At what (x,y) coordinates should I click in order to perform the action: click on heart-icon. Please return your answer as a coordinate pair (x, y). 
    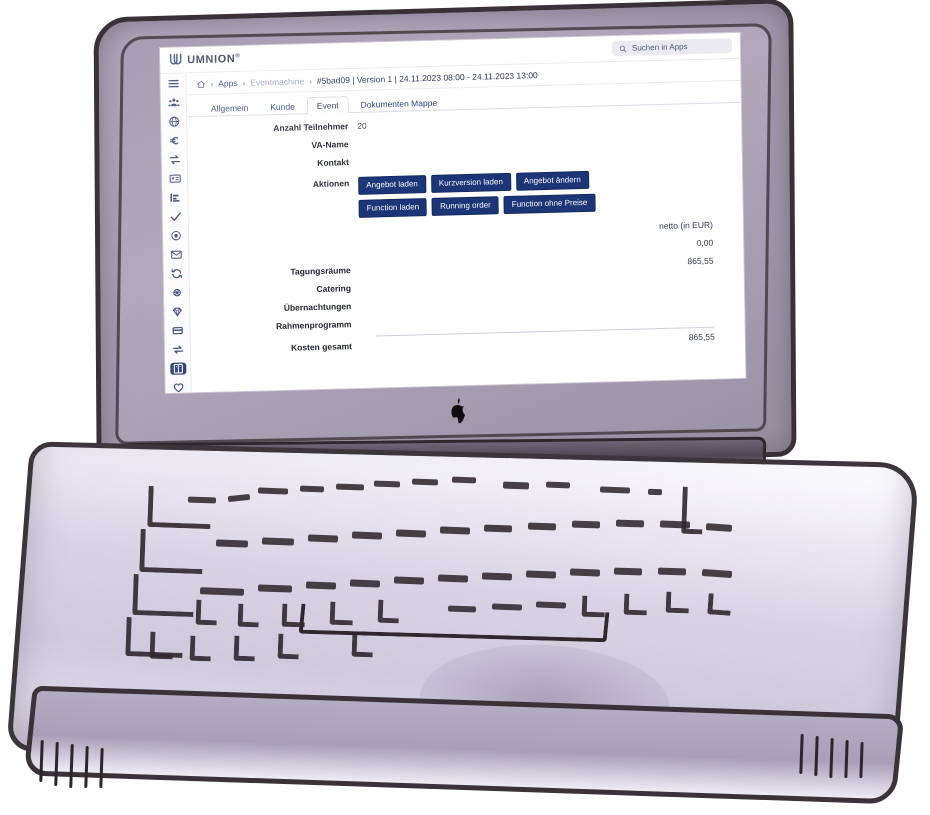
    Looking at the image, I should click on (178, 388).